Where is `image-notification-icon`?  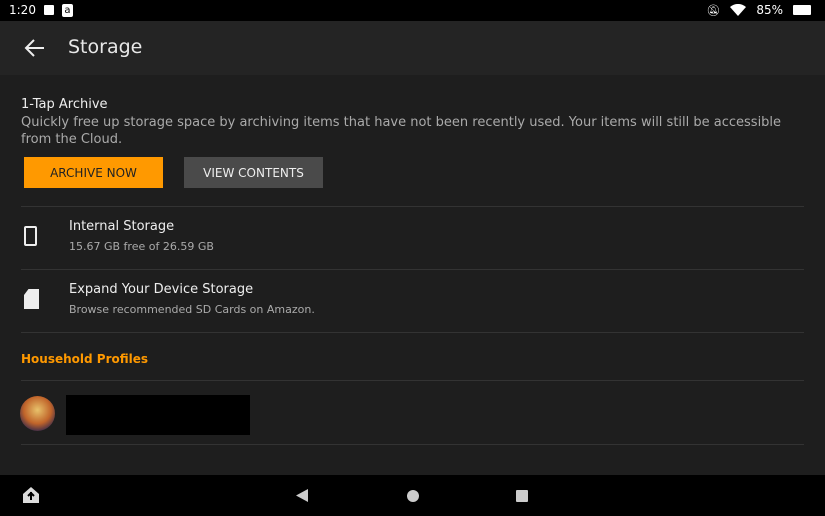 image-notification-icon is located at coordinates (48, 10).